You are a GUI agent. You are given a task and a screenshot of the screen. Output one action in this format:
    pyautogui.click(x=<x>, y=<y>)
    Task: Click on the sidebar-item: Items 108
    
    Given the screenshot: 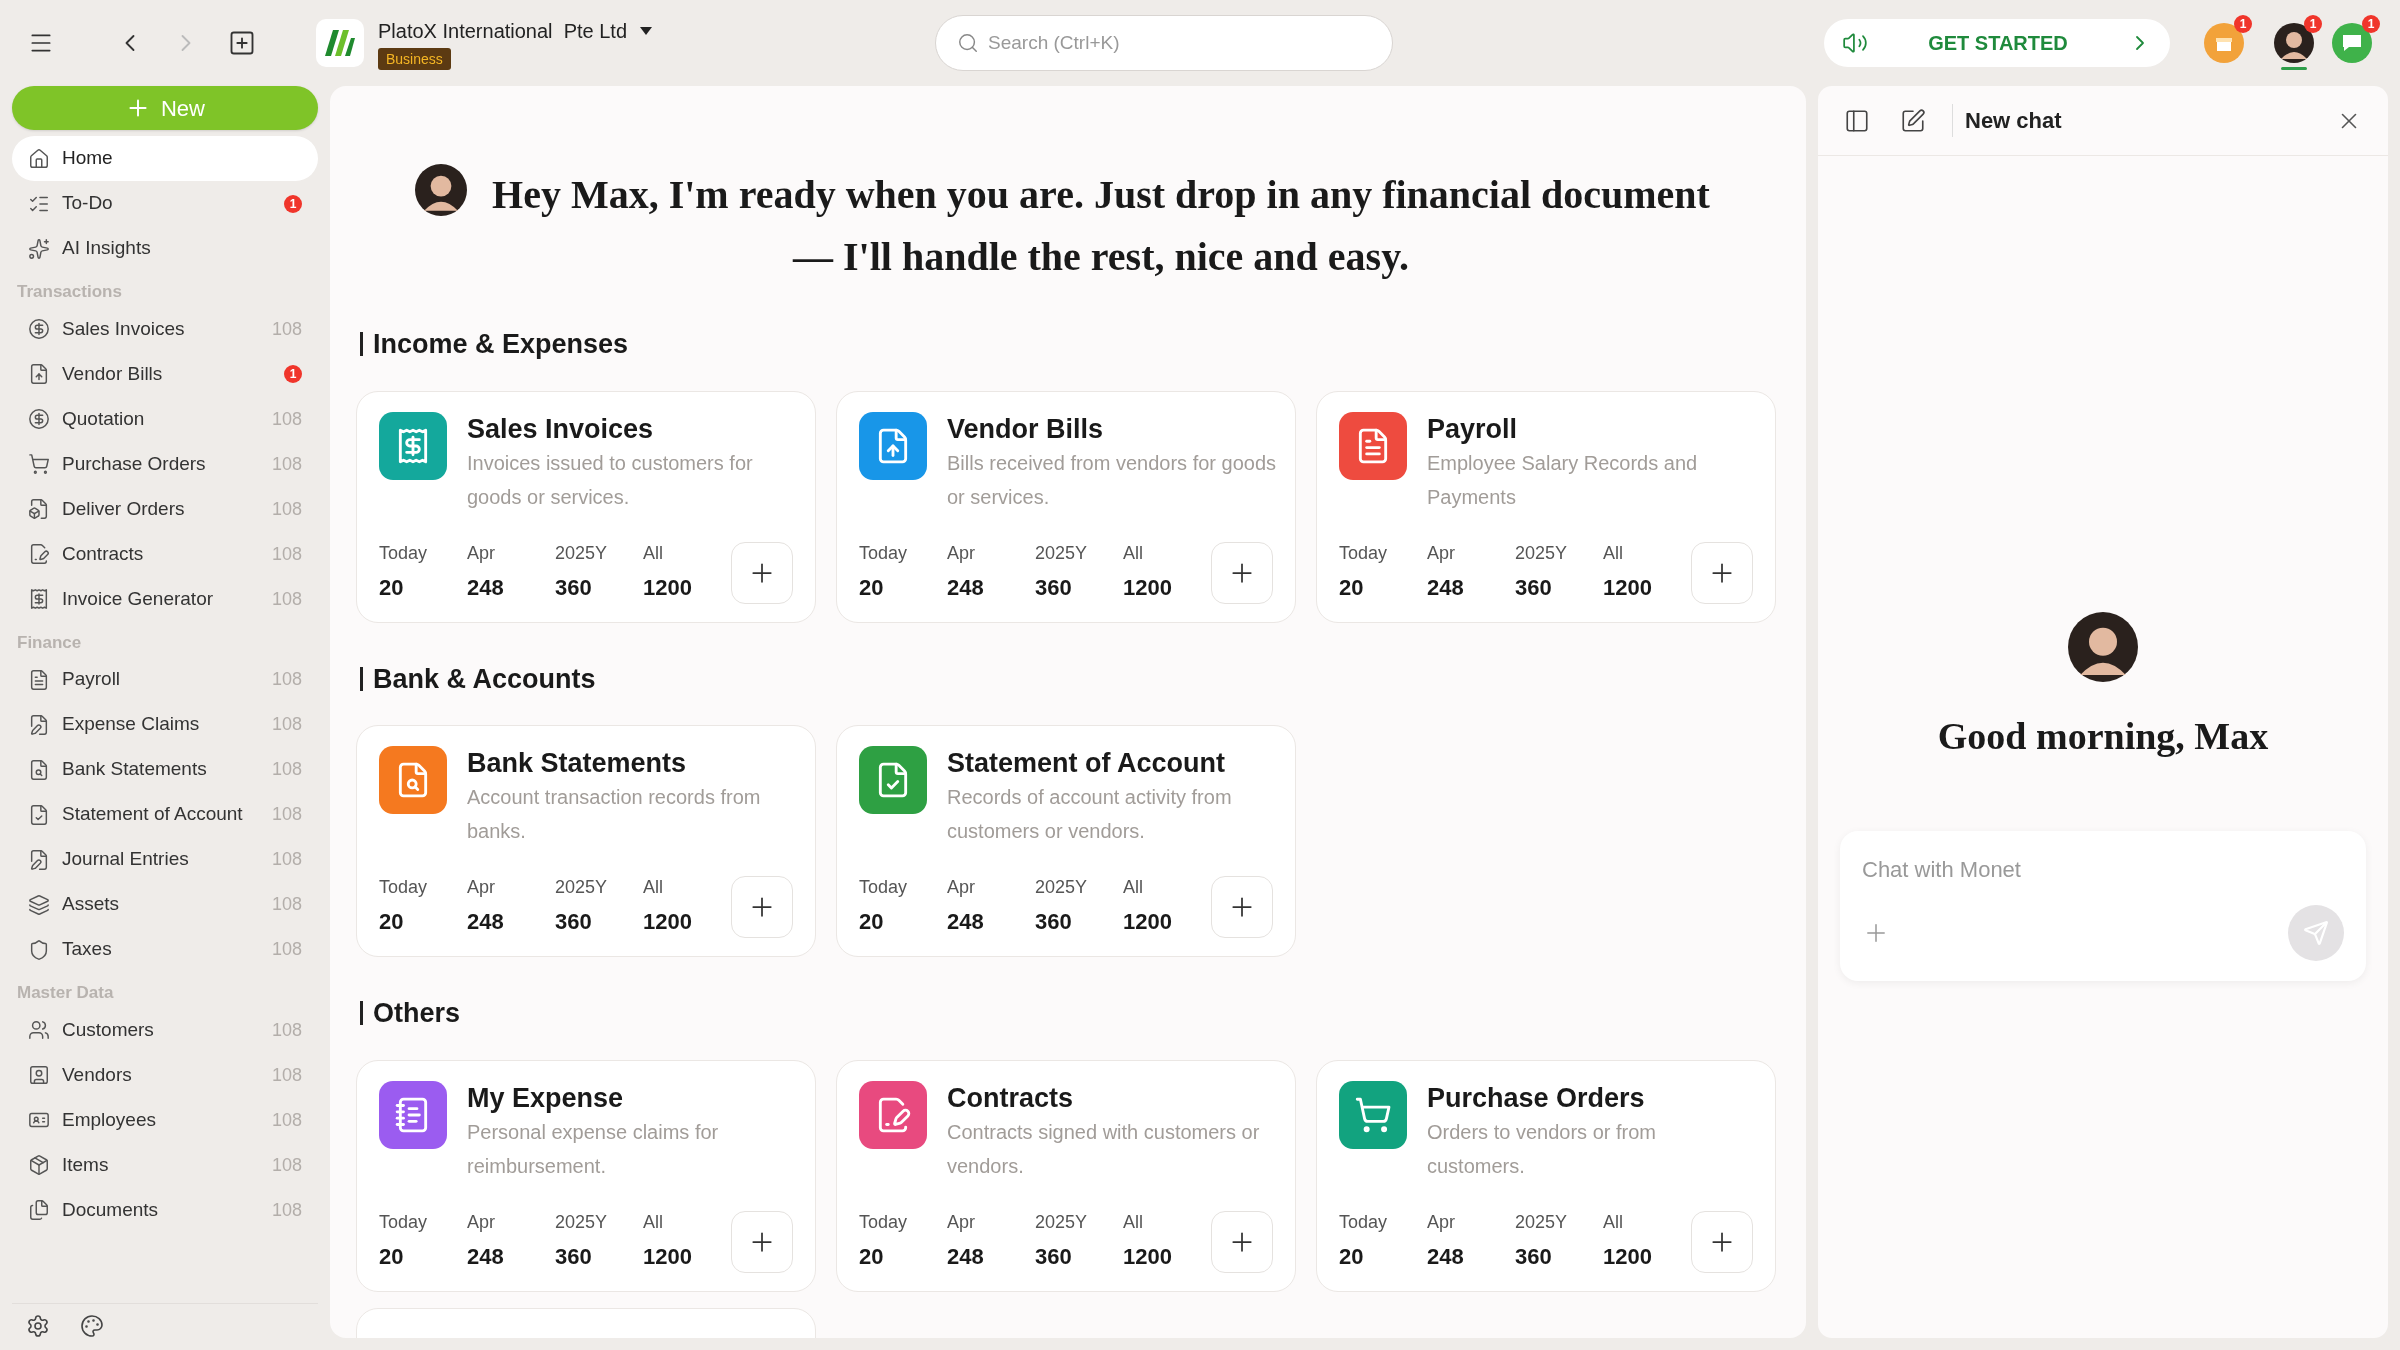 What is the action you would take?
    pyautogui.click(x=165, y=1165)
    